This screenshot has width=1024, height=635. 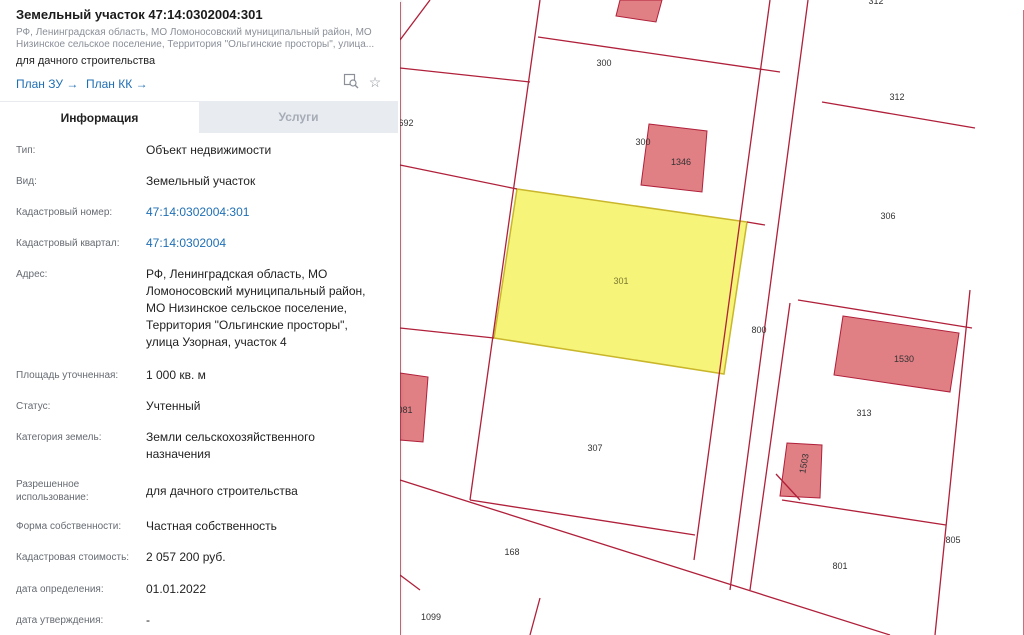 What do you see at coordinates (64, 212) in the screenshot?
I see `field-label: Кадастровый номер:` at bounding box center [64, 212].